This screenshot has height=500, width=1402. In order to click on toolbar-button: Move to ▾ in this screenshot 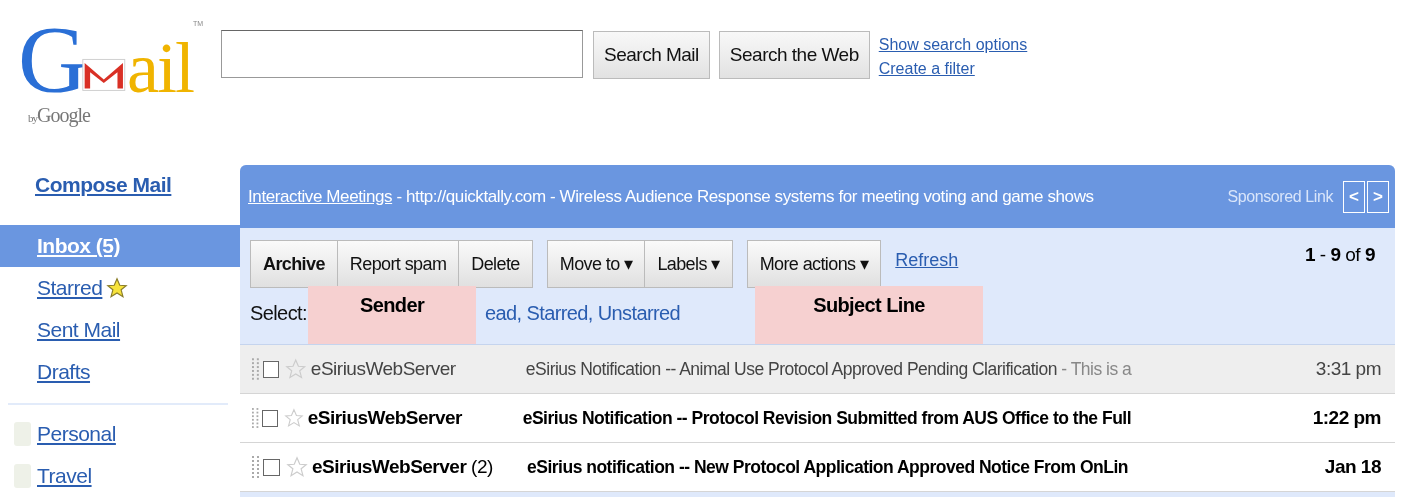, I will do `click(596, 264)`.